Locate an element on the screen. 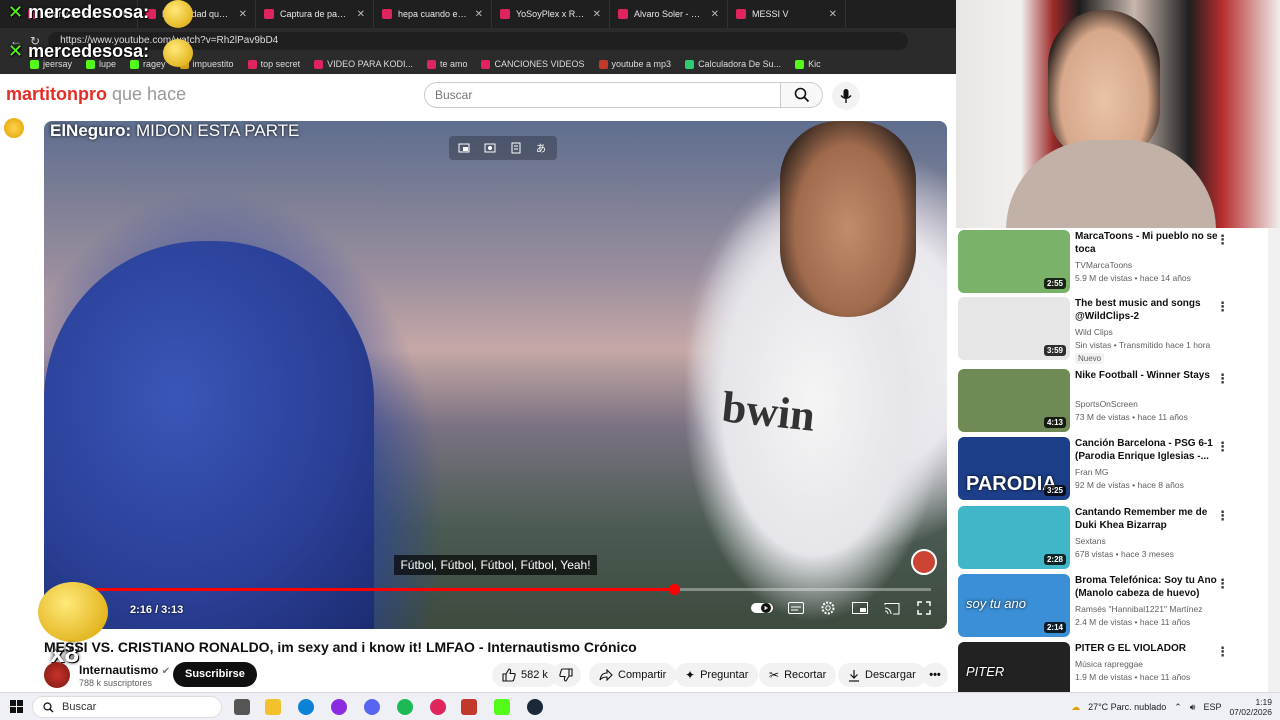 Image resolution: width=1280 pixels, height=720 pixels. dislike-button is located at coordinates (566, 675).